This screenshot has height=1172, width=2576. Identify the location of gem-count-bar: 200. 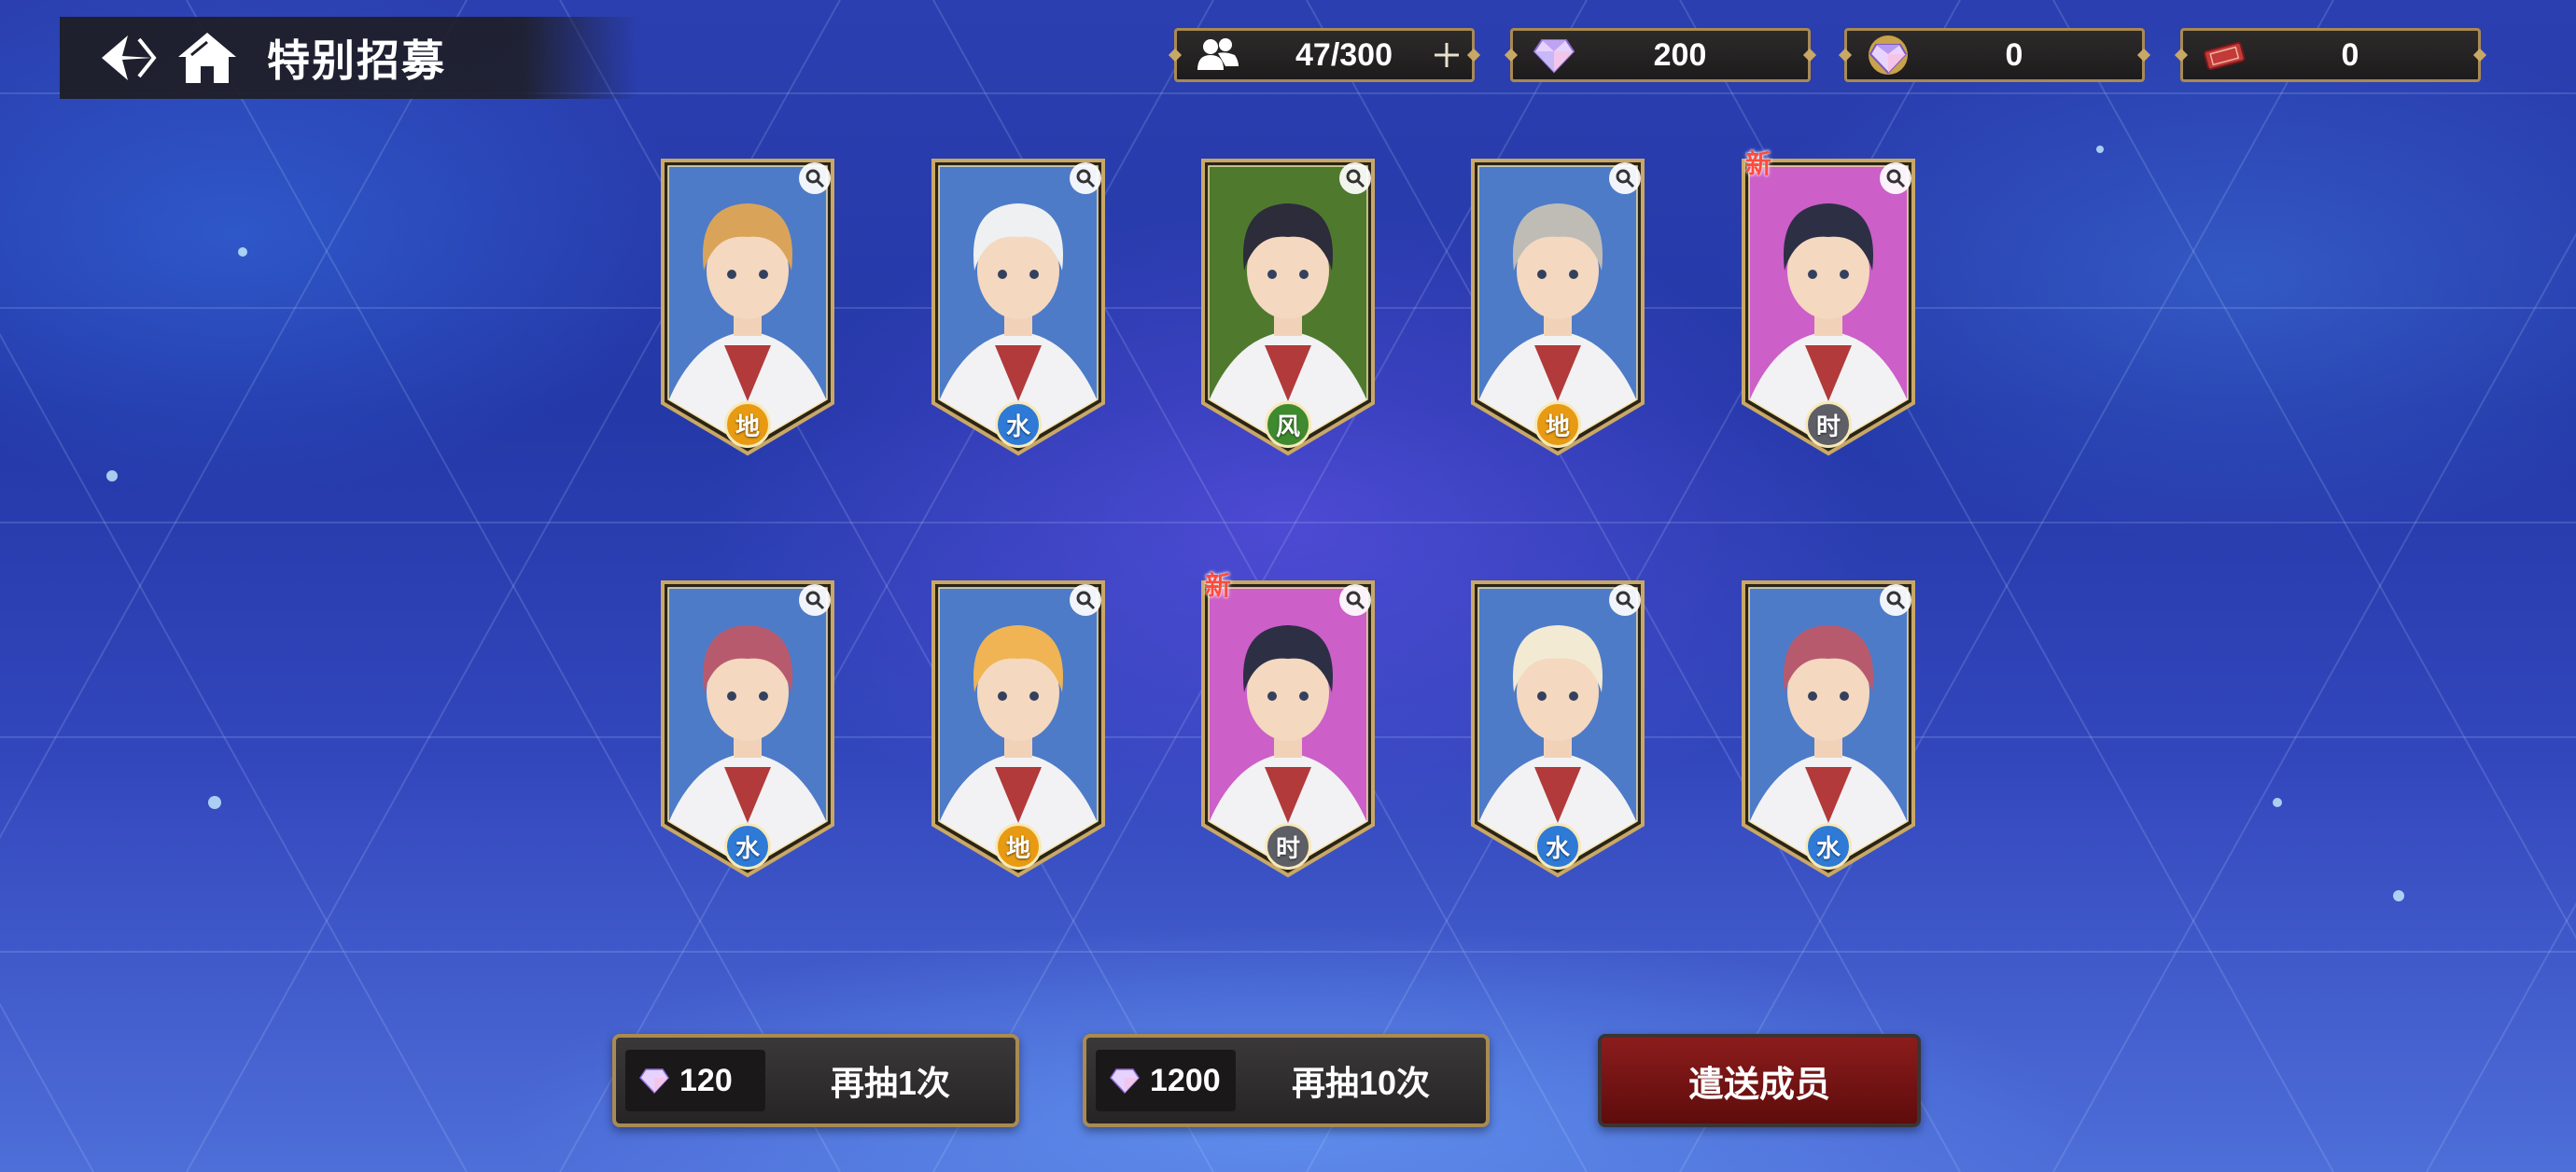
(1660, 55).